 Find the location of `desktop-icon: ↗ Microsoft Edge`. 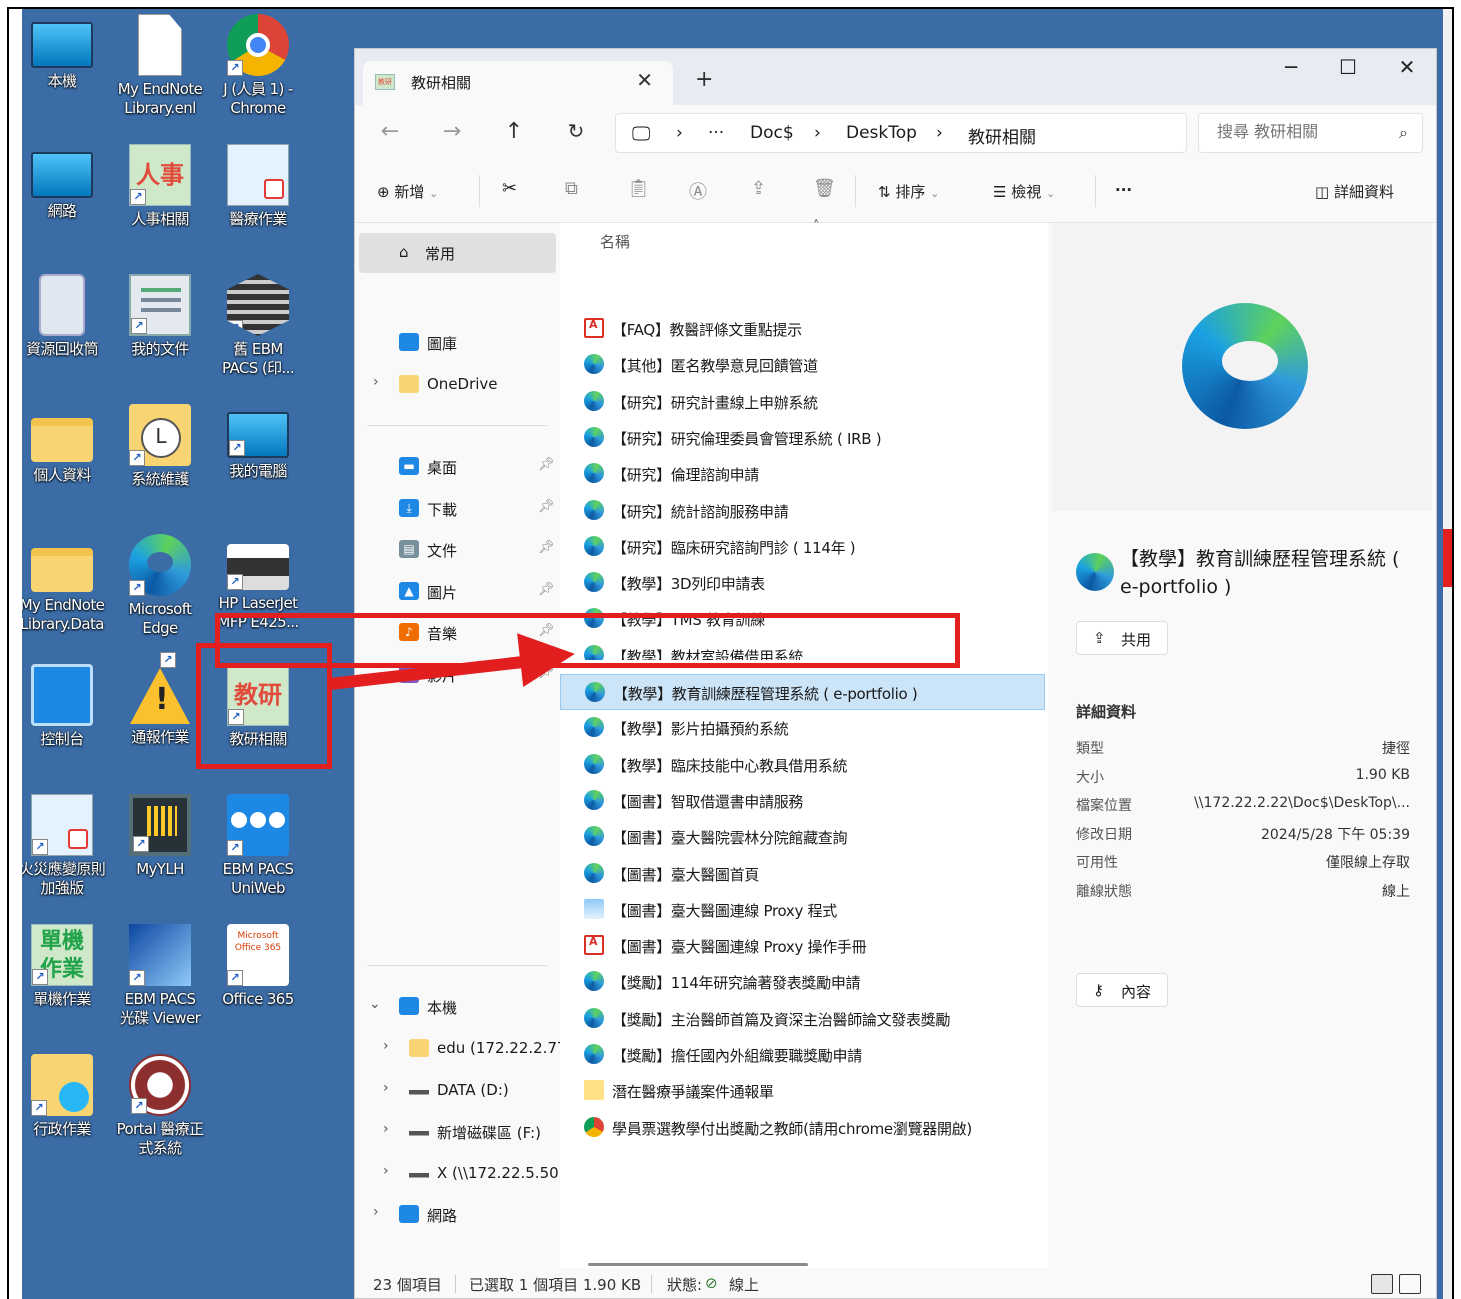

desktop-icon: ↗ Microsoft Edge is located at coordinates (160, 586).